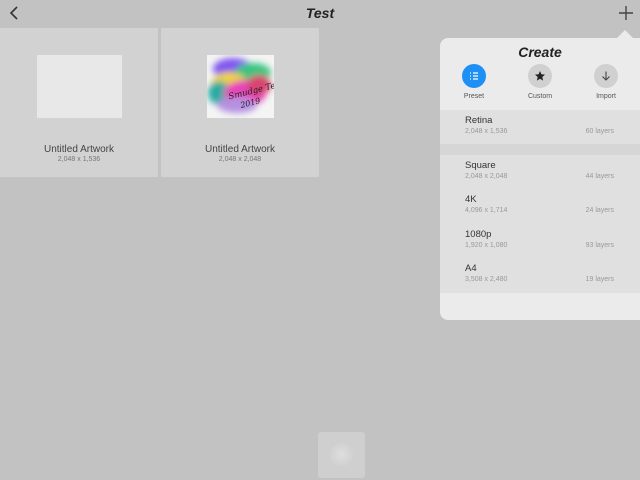 The width and height of the screenshot is (640, 480). I want to click on artwork-size: 2,048 x 1,536, so click(79, 159).